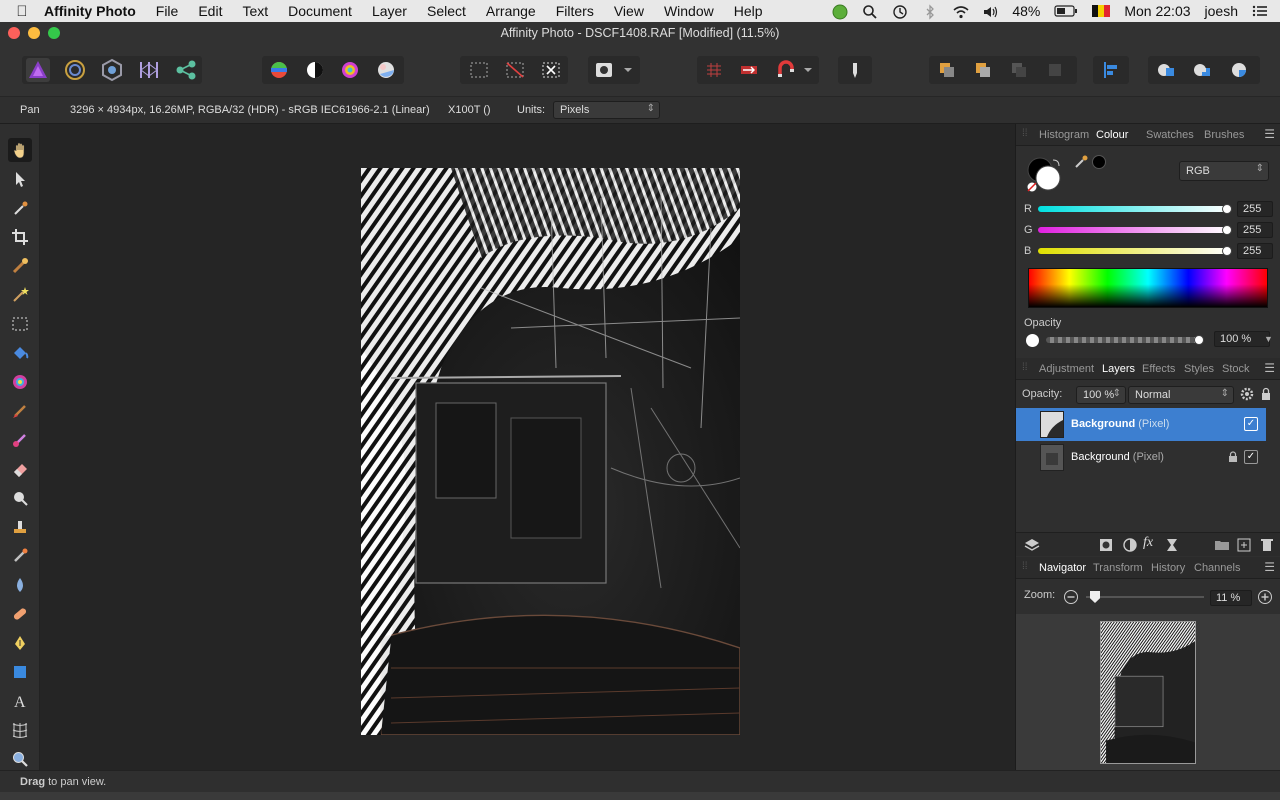  I want to click on layer-opacity-select: 100 %, so click(1101, 395).